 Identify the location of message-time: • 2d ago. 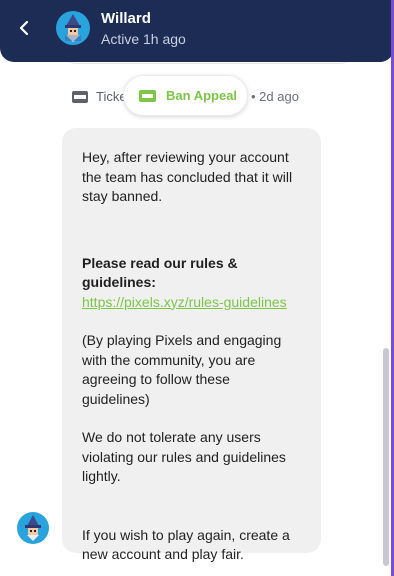
(275, 96).